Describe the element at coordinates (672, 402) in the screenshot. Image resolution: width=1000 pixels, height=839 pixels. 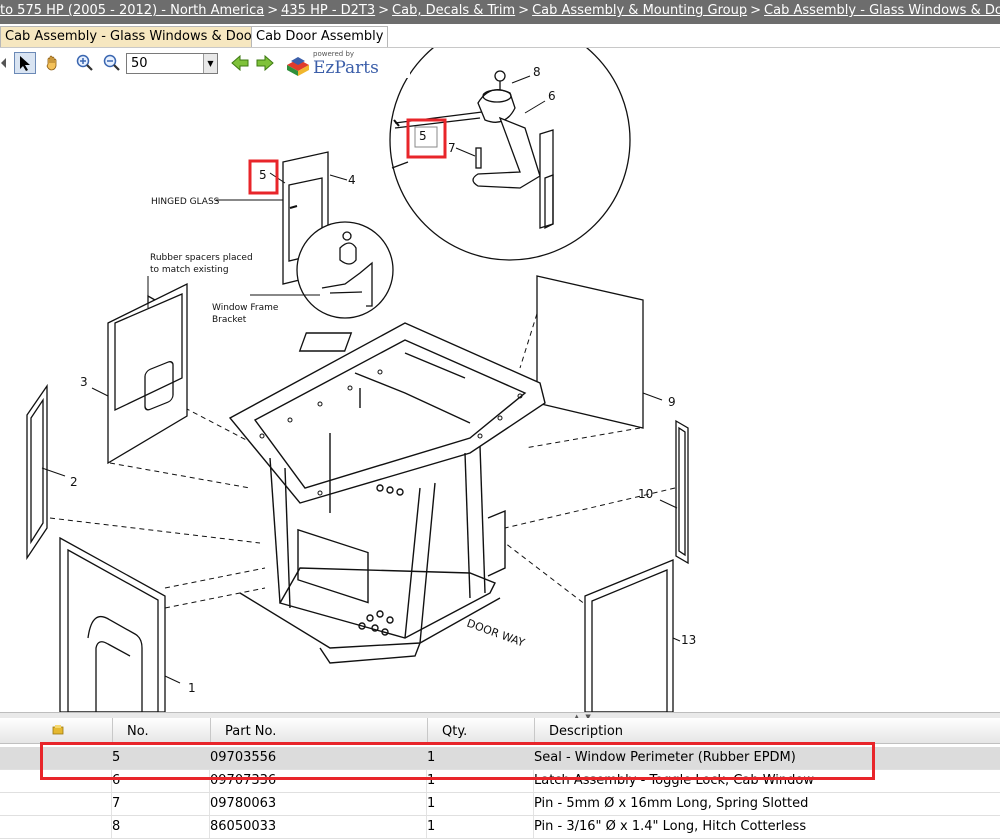
I see `callout-9: 9` at that location.